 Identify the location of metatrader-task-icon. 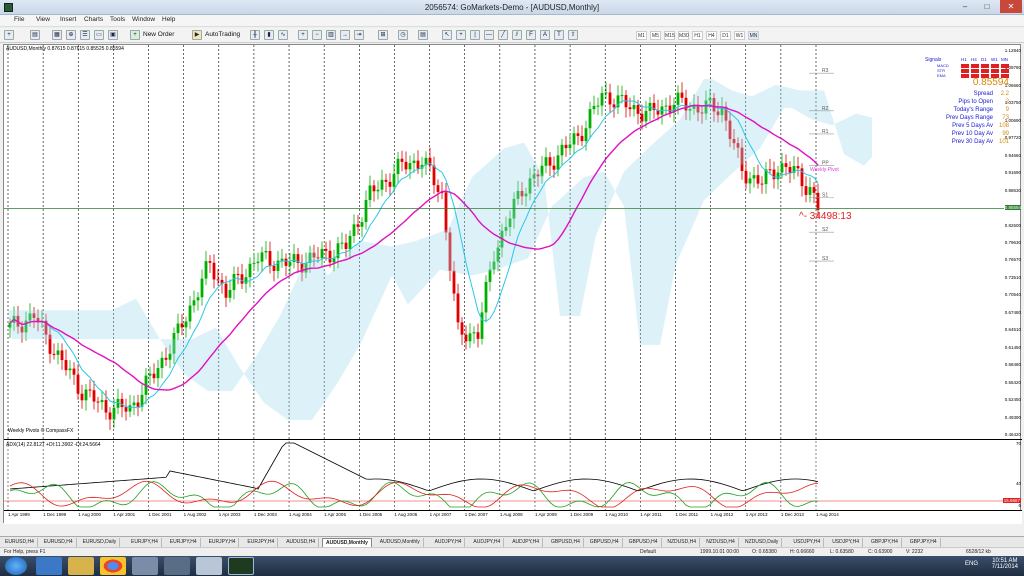
(241, 566).